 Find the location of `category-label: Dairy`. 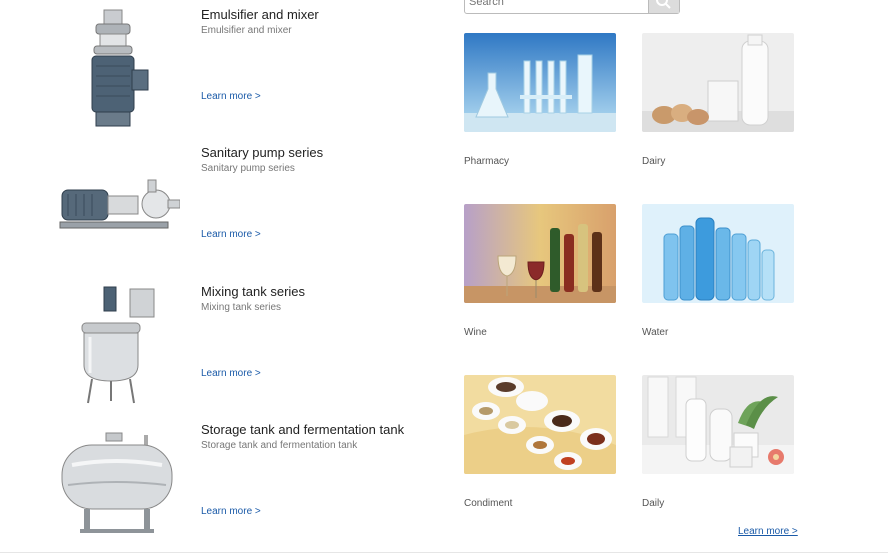

category-label: Dairy is located at coordinates (654, 161).